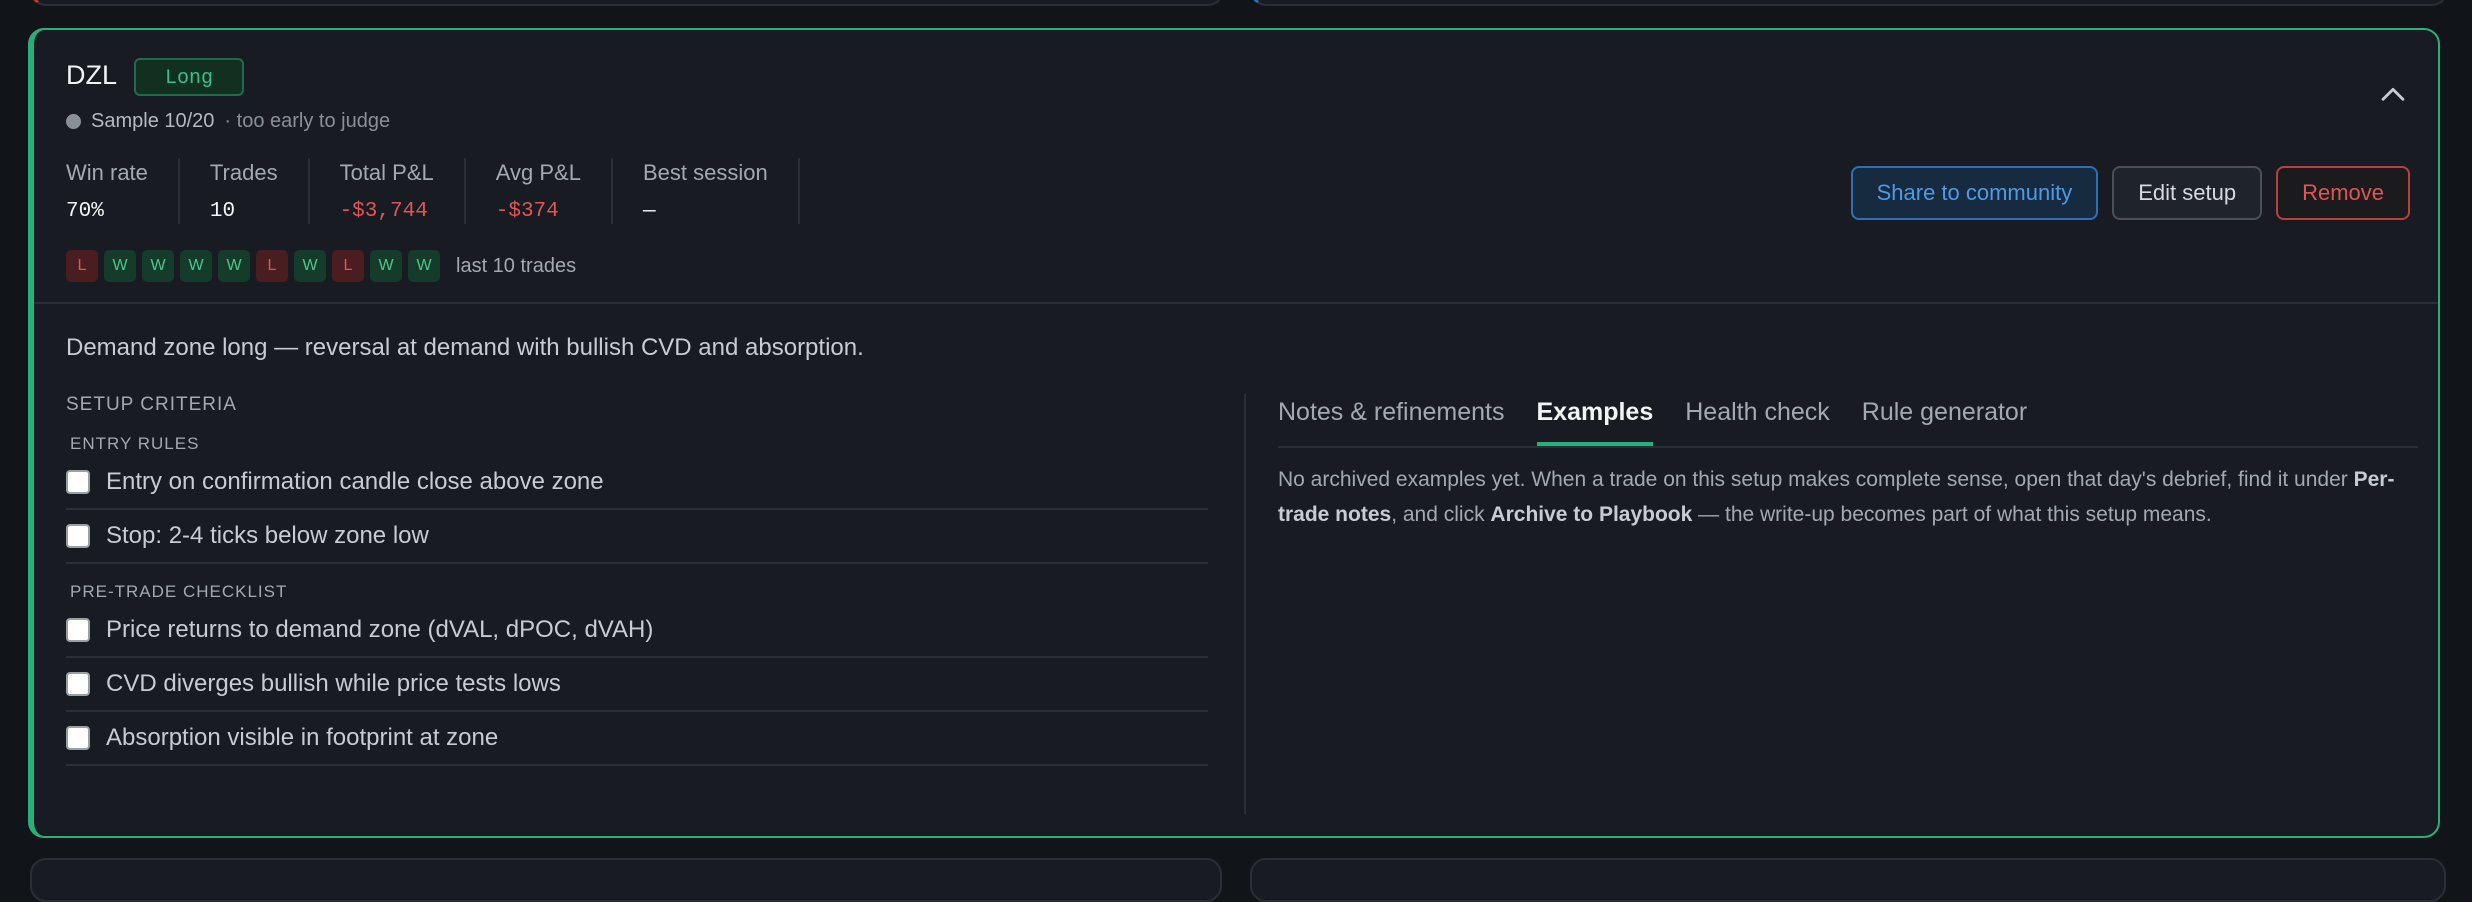  Describe the element at coordinates (245, 191) in the screenshot. I see `stat-trades: Trades 10` at that location.